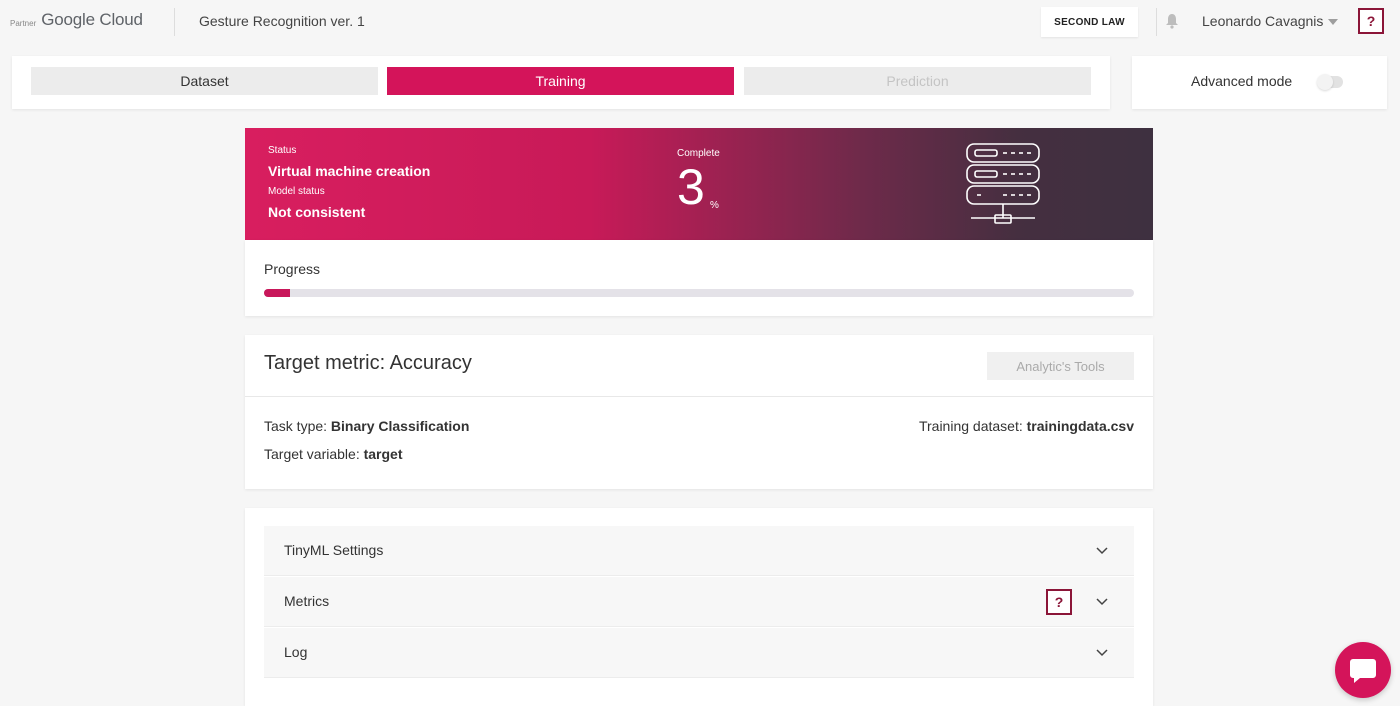 This screenshot has width=1400, height=706. Describe the element at coordinates (699, 551) in the screenshot. I see `accordion-tinyml-settings: TinyML Settings` at that location.